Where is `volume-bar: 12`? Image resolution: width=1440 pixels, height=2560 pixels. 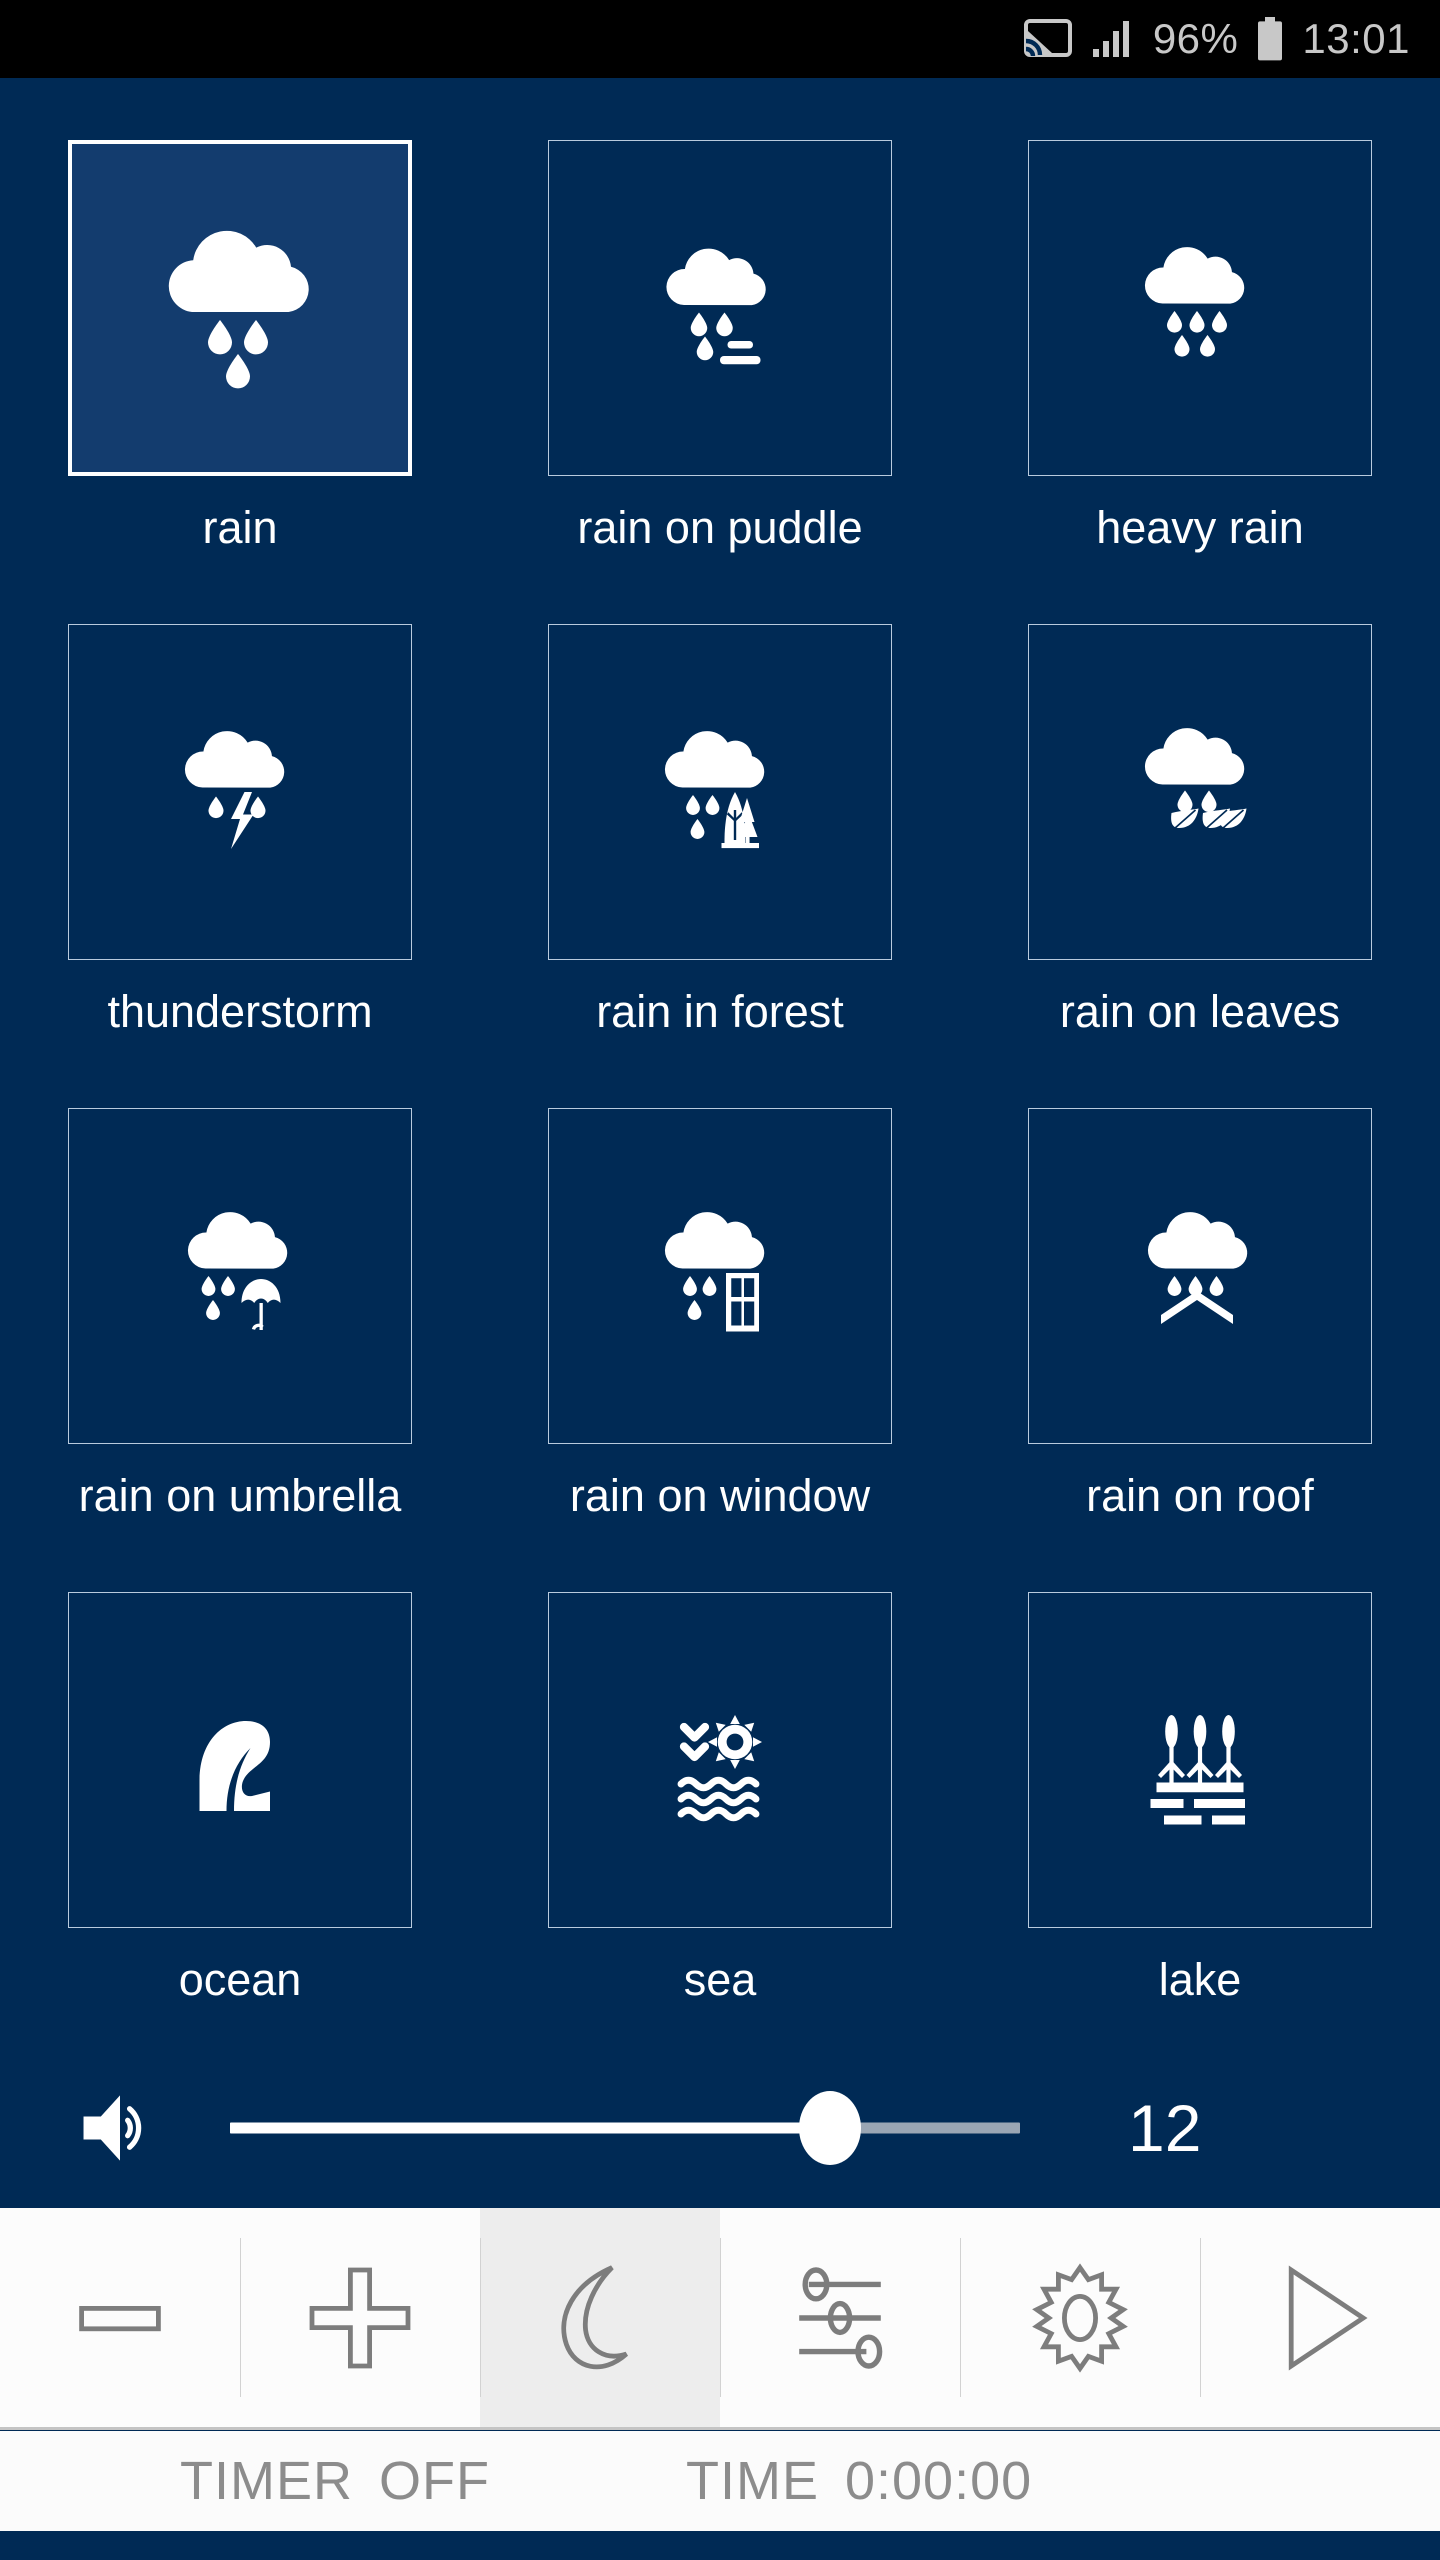 volume-bar: 12 is located at coordinates (720, 2128).